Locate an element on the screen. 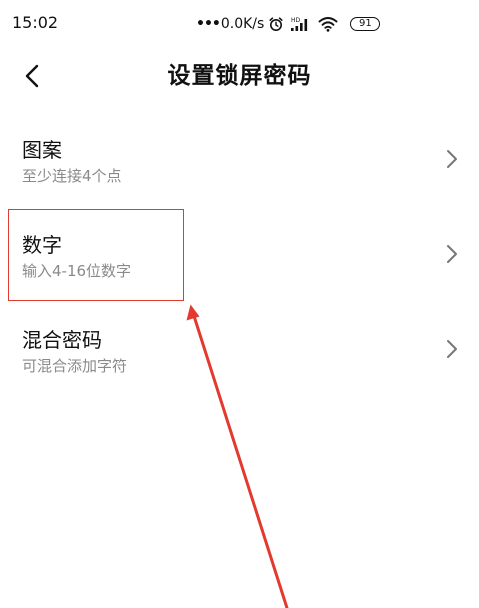 Image resolution: width=479 pixels, height=608 pixels. option-title: 数字 is located at coordinates (42, 245).